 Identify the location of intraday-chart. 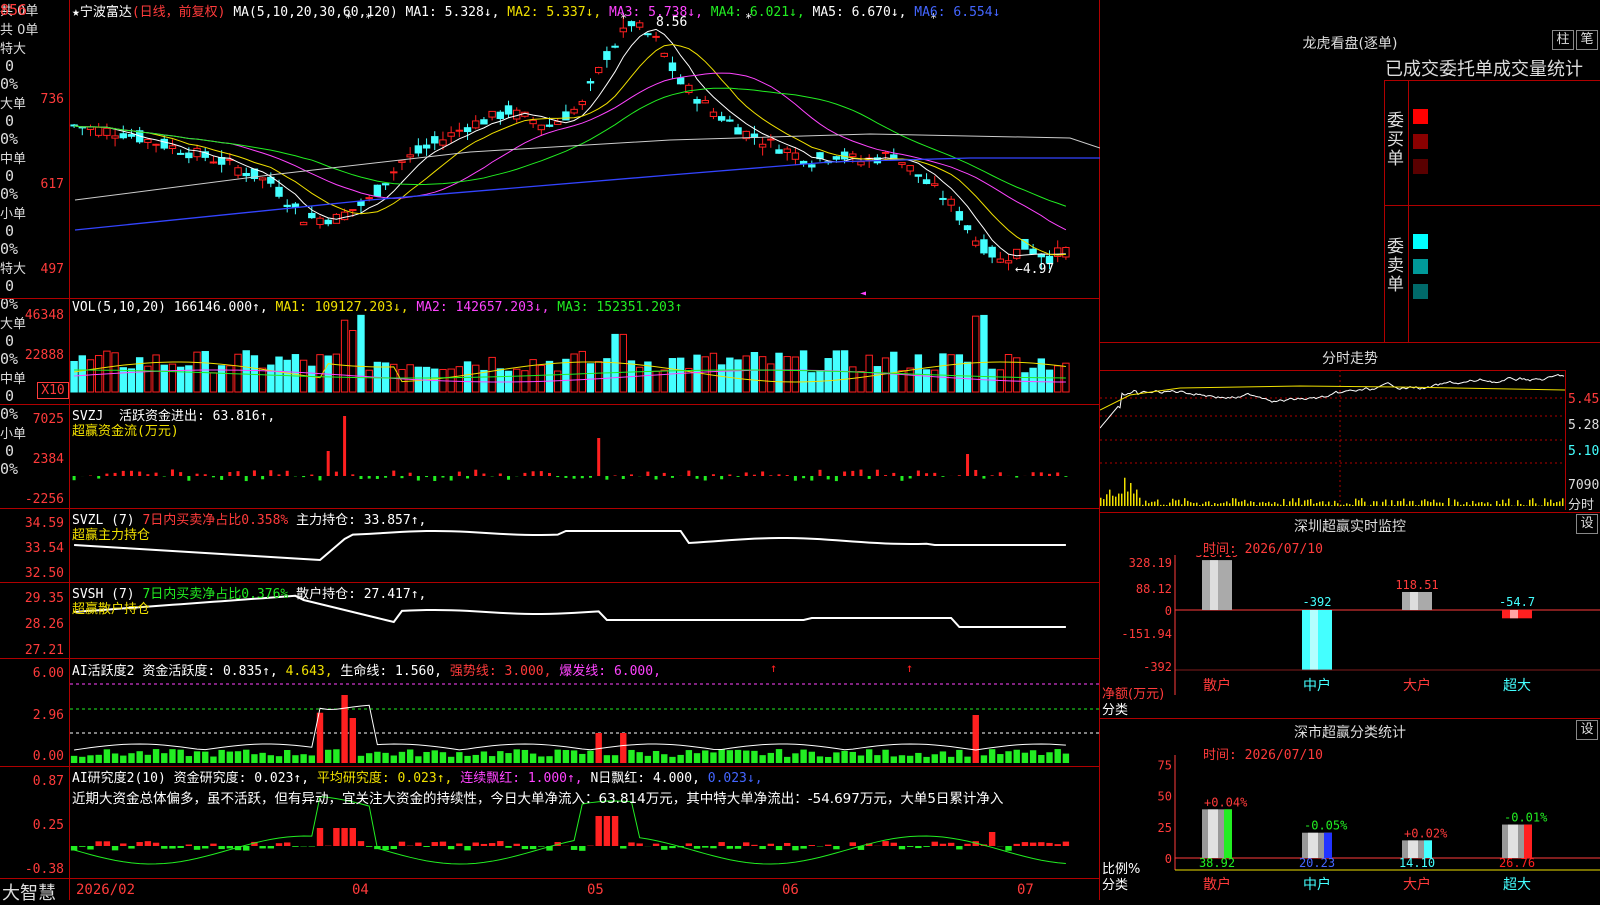
(1332, 440).